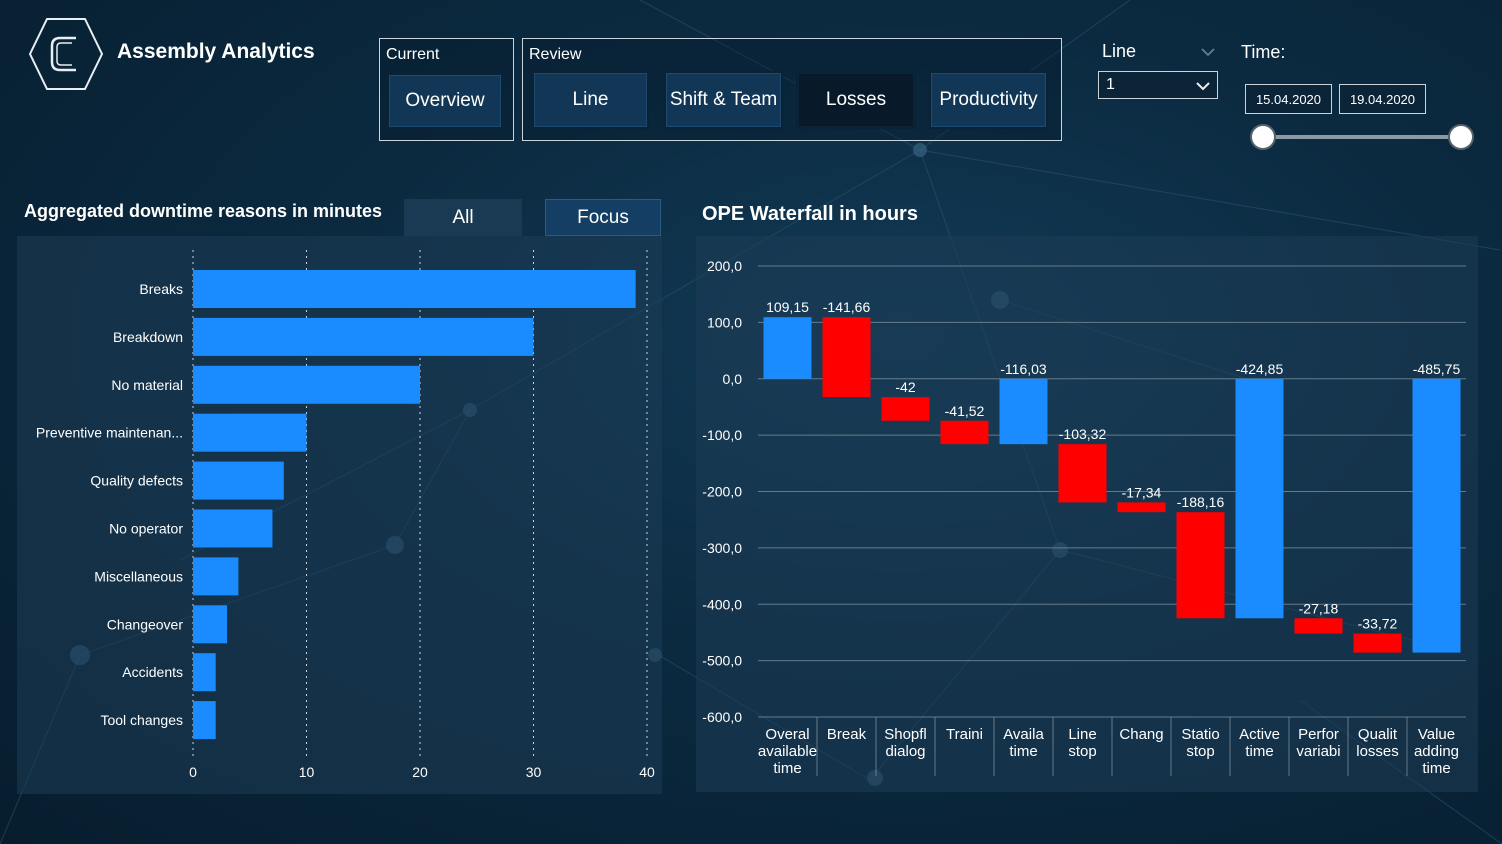 The width and height of the screenshot is (1502, 844). Describe the element at coordinates (905, 751) in the screenshot. I see `category-label: dialog` at that location.